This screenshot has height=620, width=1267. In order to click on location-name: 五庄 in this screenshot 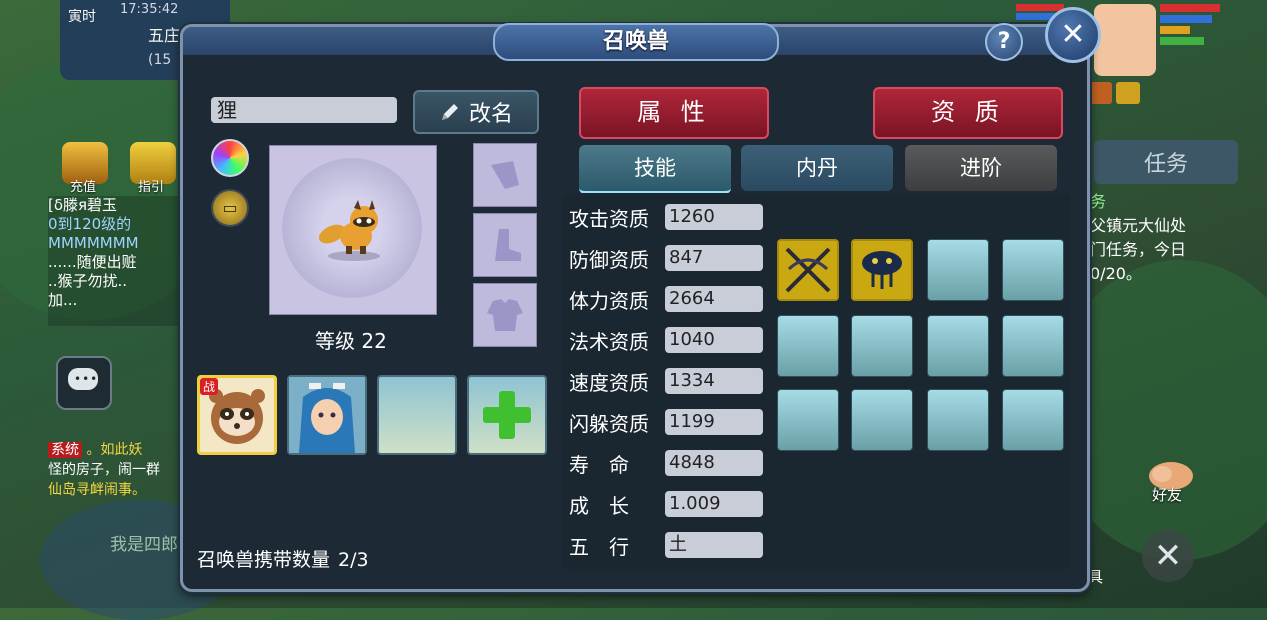, I will do `click(164, 35)`.